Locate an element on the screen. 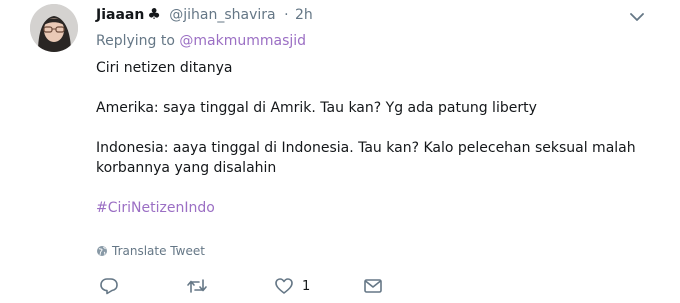 The image size is (680, 303). timestamp: 2h is located at coordinates (304, 15).